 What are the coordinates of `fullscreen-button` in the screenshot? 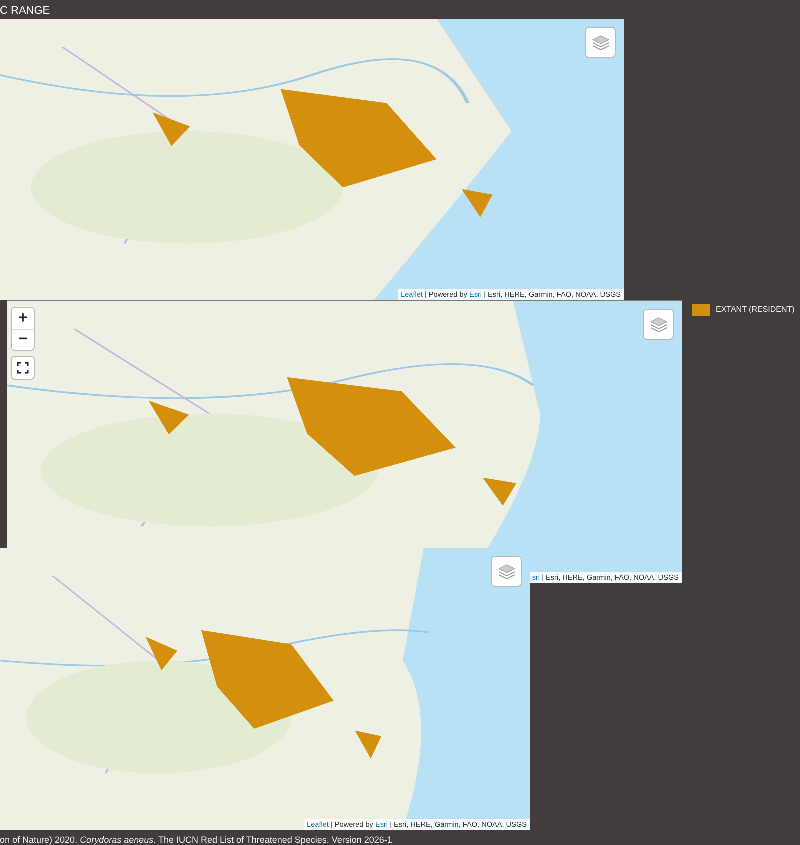 It's located at (23, 368).